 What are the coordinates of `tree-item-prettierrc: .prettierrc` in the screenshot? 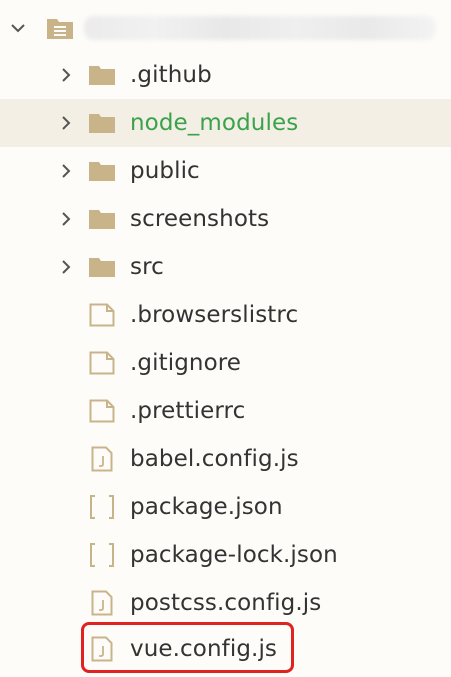 It's located at (225, 411).